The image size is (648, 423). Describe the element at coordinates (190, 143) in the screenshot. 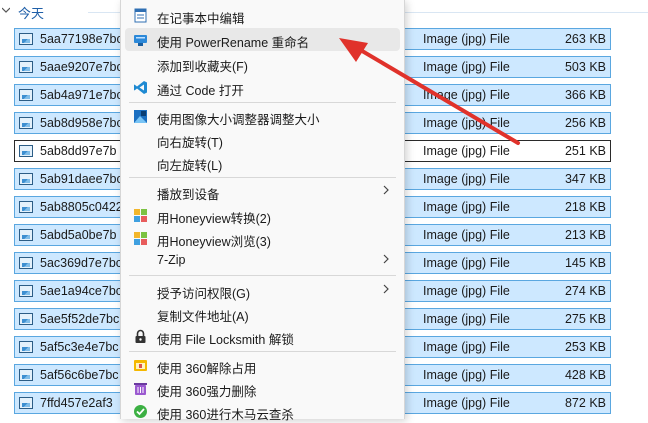

I see `menu-item-label: 向右旋转(T)` at that location.